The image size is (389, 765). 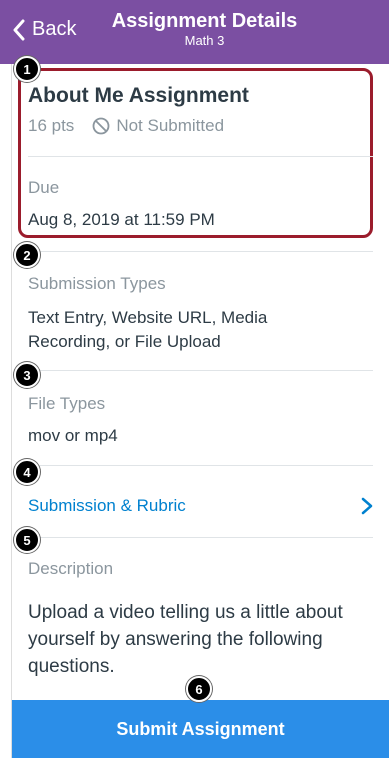 What do you see at coordinates (67, 403) in the screenshot?
I see `file-types-label: File Types` at bounding box center [67, 403].